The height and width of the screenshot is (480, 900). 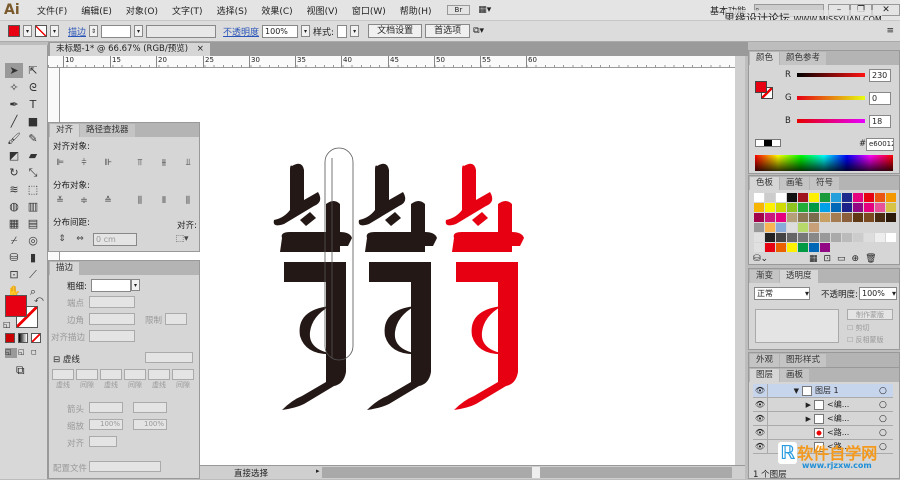 I want to click on tab-pathfinder: 路径查找器, so click(x=107, y=130).